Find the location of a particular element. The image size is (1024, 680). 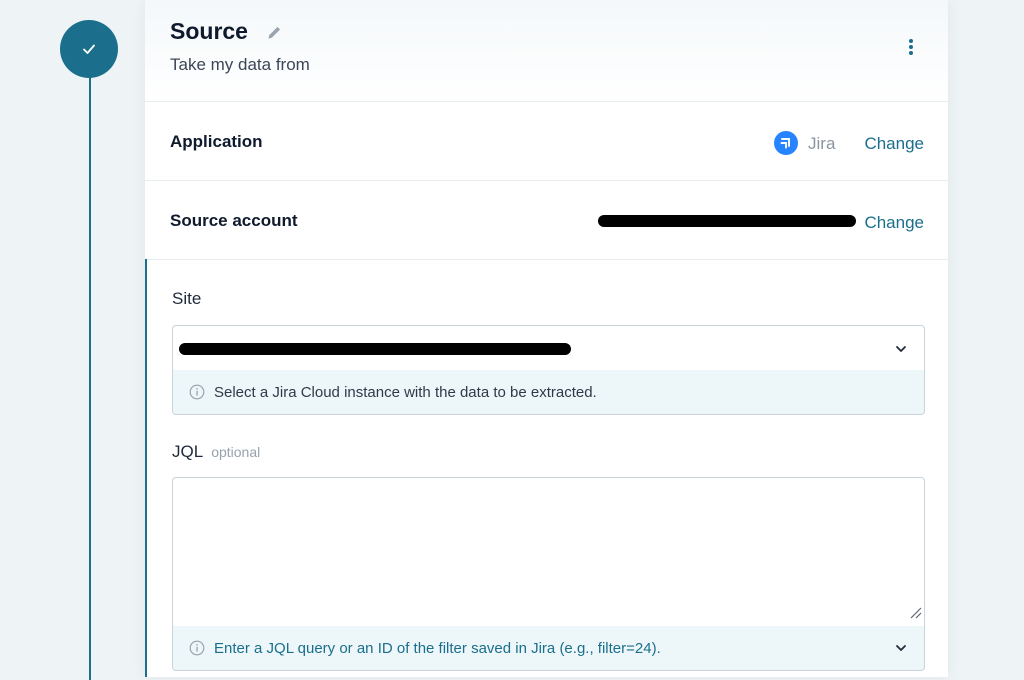

application-row: Application Jira Change is located at coordinates (546, 141).